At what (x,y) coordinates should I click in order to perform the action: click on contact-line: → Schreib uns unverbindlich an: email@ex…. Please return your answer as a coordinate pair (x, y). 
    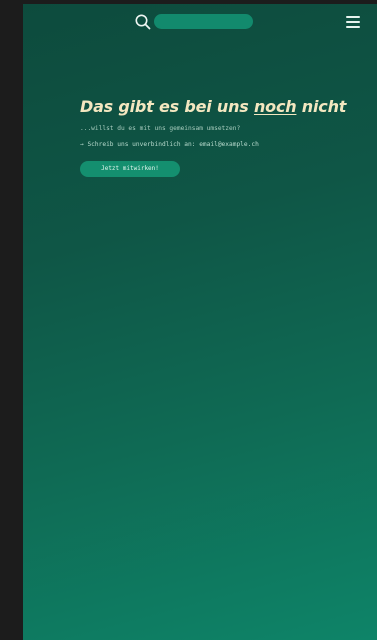
    Looking at the image, I should click on (169, 144).